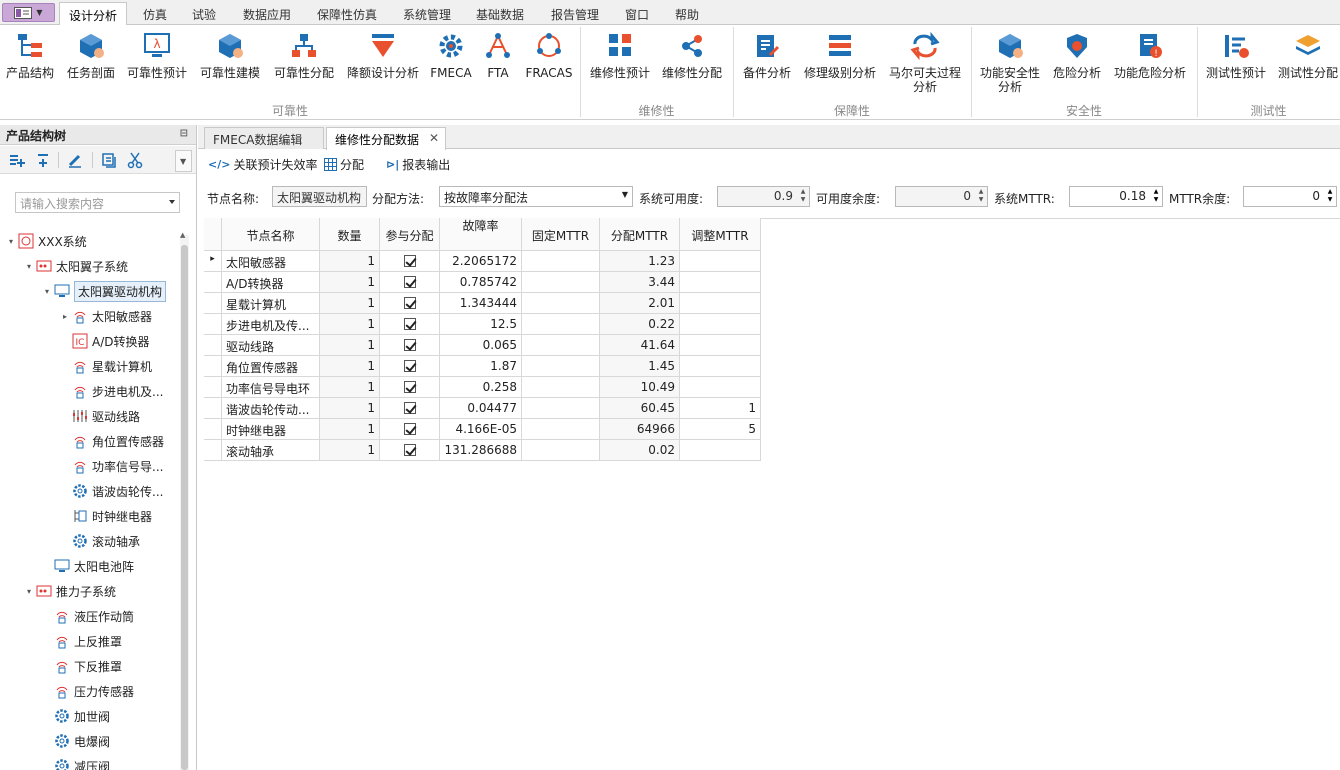 The image size is (1340, 770). I want to click on method-select: 按故障率分配法 ▼, so click(536, 196).